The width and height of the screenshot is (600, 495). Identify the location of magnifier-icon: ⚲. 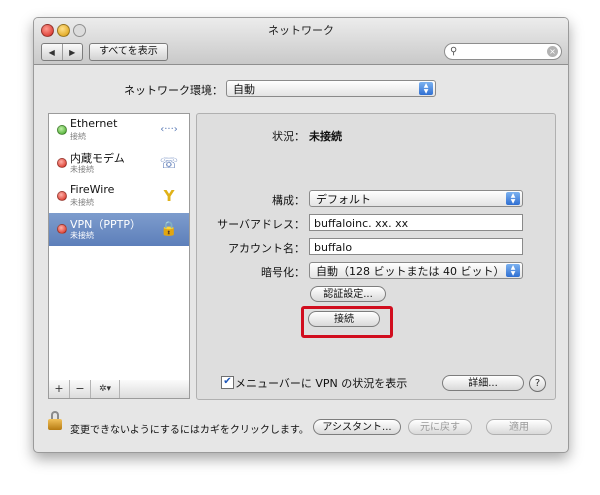
(454, 51).